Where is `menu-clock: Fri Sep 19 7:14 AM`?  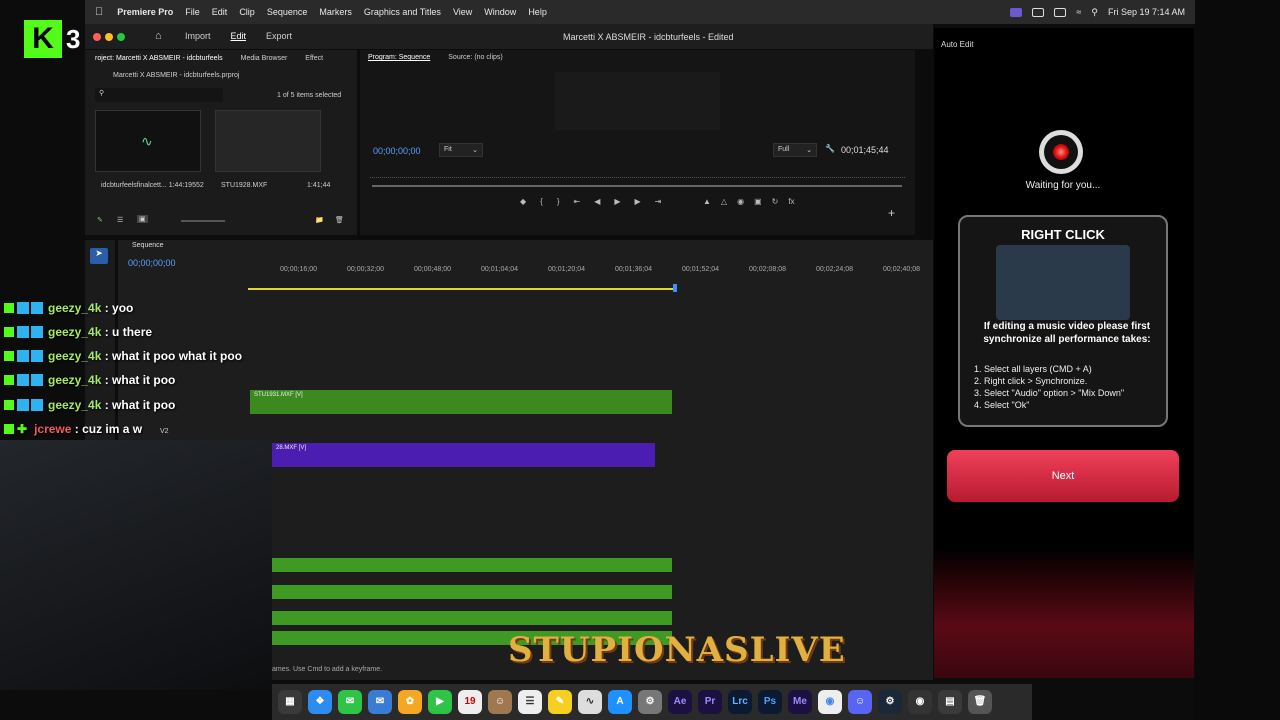
menu-clock: Fri Sep 19 7:14 AM is located at coordinates (1146, 12).